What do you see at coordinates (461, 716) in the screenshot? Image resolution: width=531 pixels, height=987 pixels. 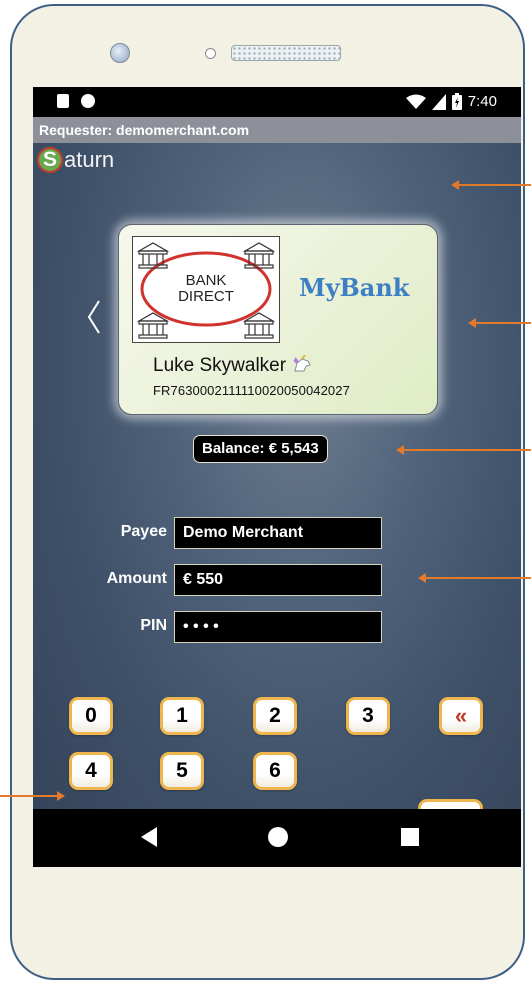 I see `backspace-button: «` at bounding box center [461, 716].